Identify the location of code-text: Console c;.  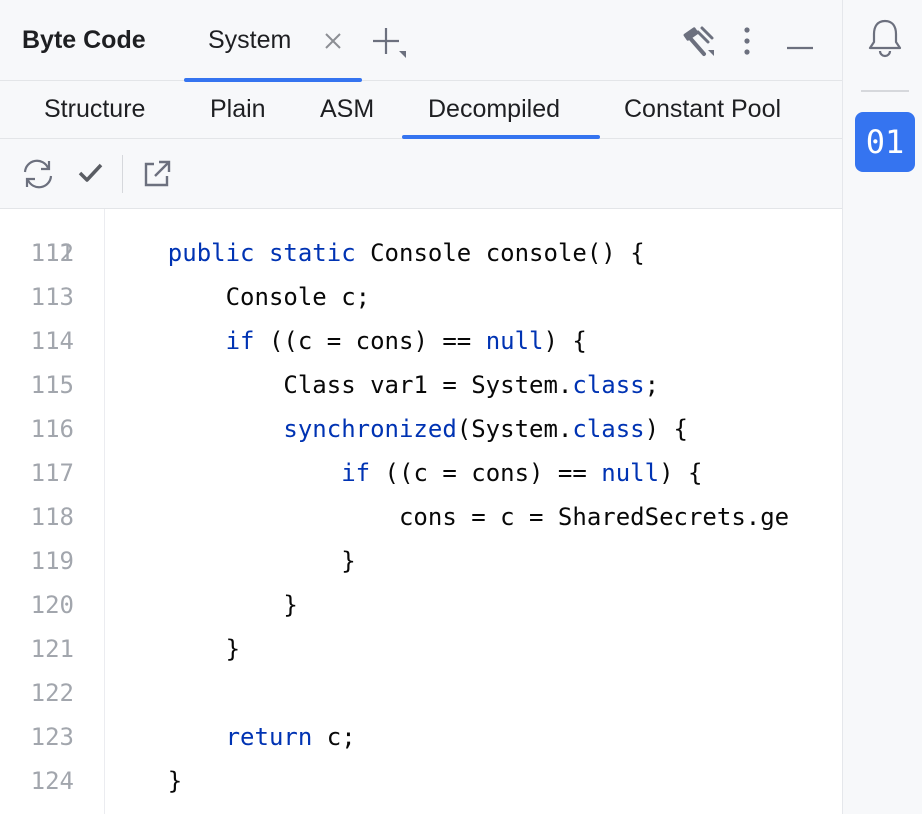
(240, 297).